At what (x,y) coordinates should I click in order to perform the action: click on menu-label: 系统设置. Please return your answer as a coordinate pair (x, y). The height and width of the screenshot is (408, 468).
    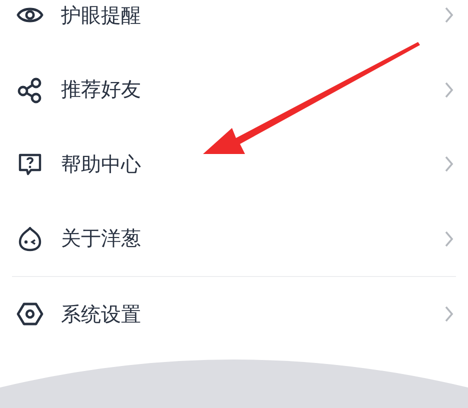
    Looking at the image, I should click on (101, 314).